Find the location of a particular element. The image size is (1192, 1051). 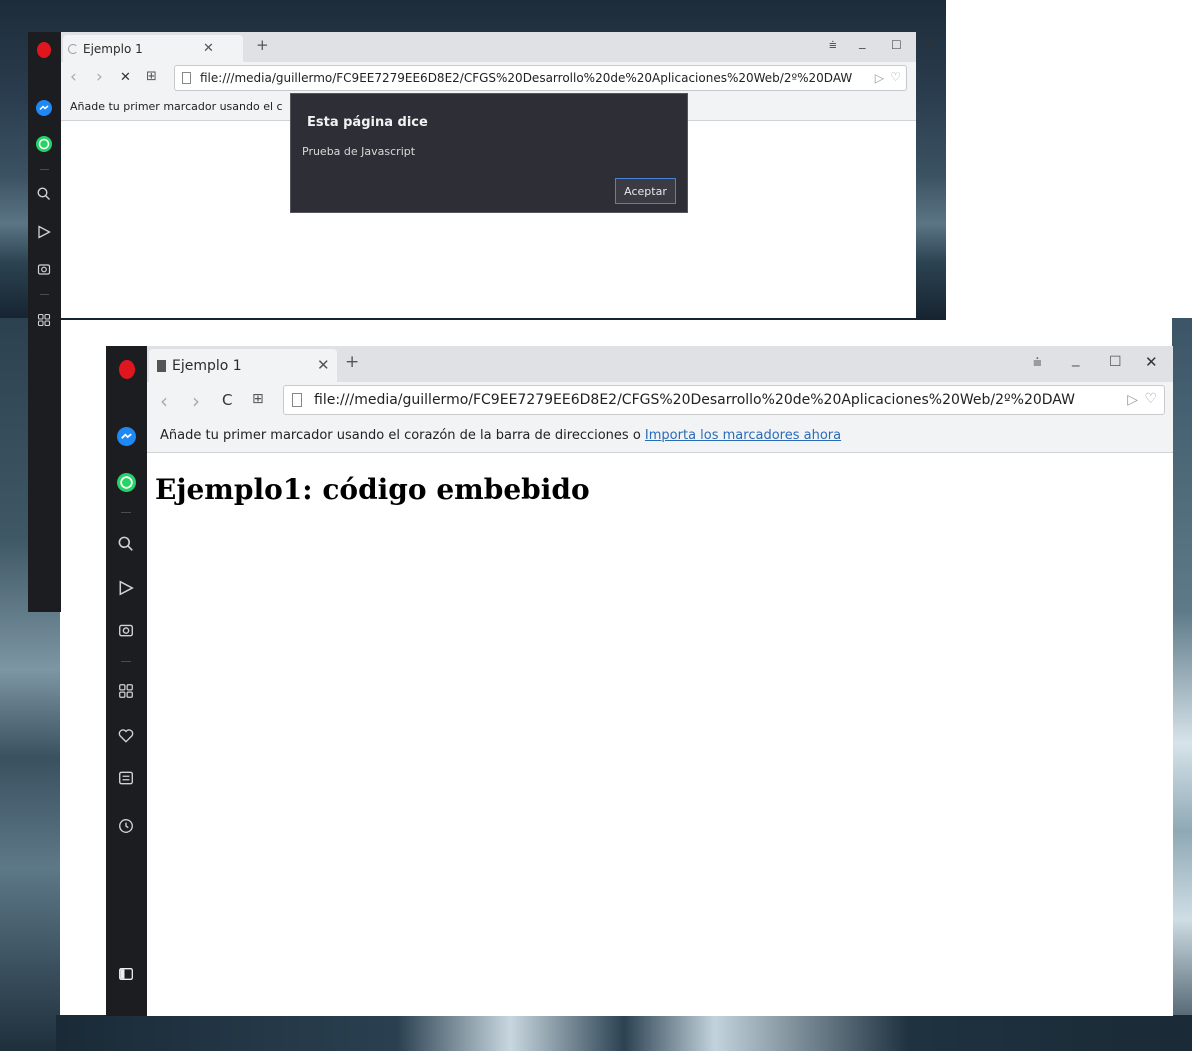

import-bookmarks-link: Importa los marcadores ahora is located at coordinates (743, 435).